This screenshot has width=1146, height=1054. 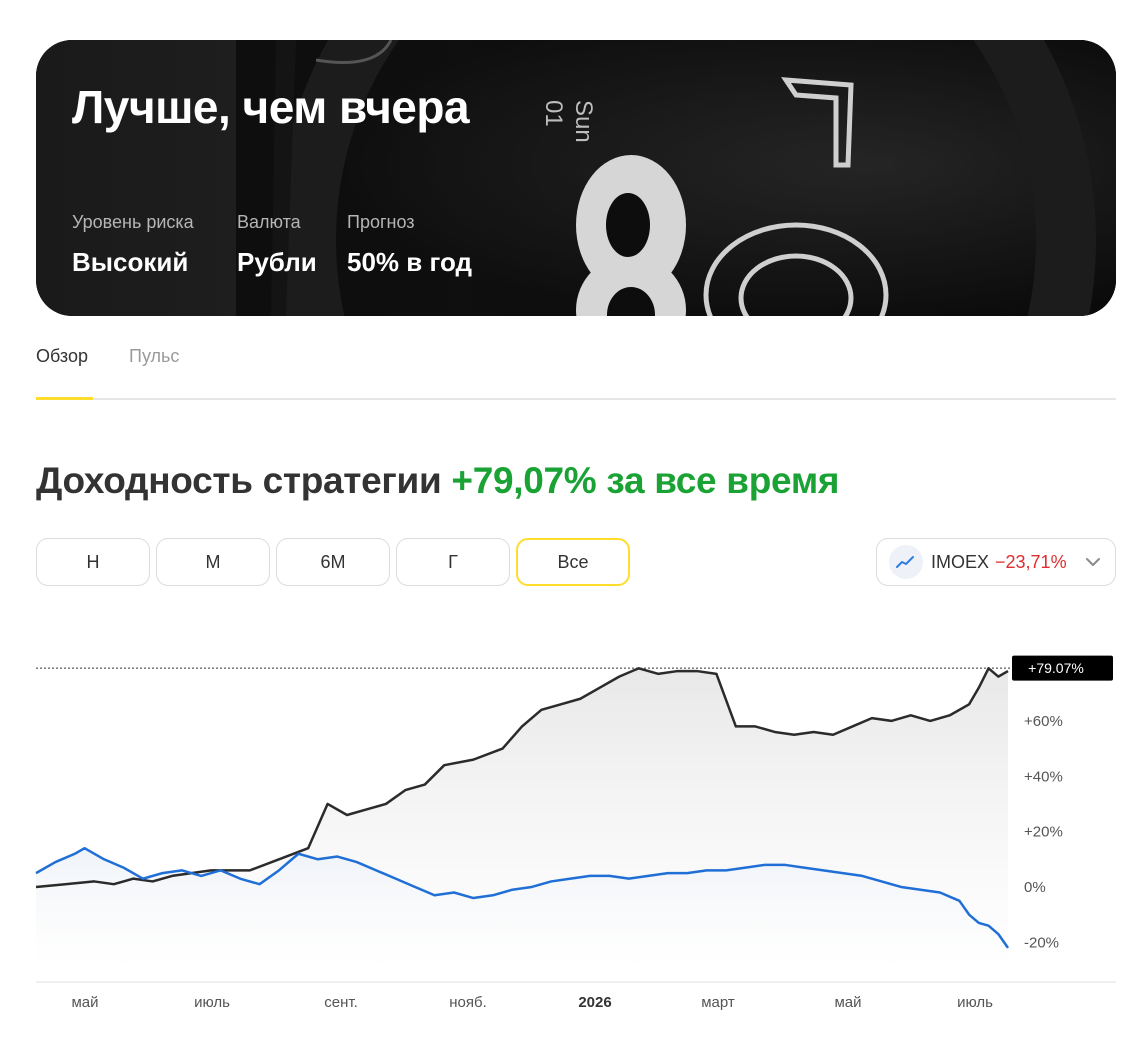 What do you see at coordinates (62, 356) in the screenshot?
I see `tab-overview: Обзор` at bounding box center [62, 356].